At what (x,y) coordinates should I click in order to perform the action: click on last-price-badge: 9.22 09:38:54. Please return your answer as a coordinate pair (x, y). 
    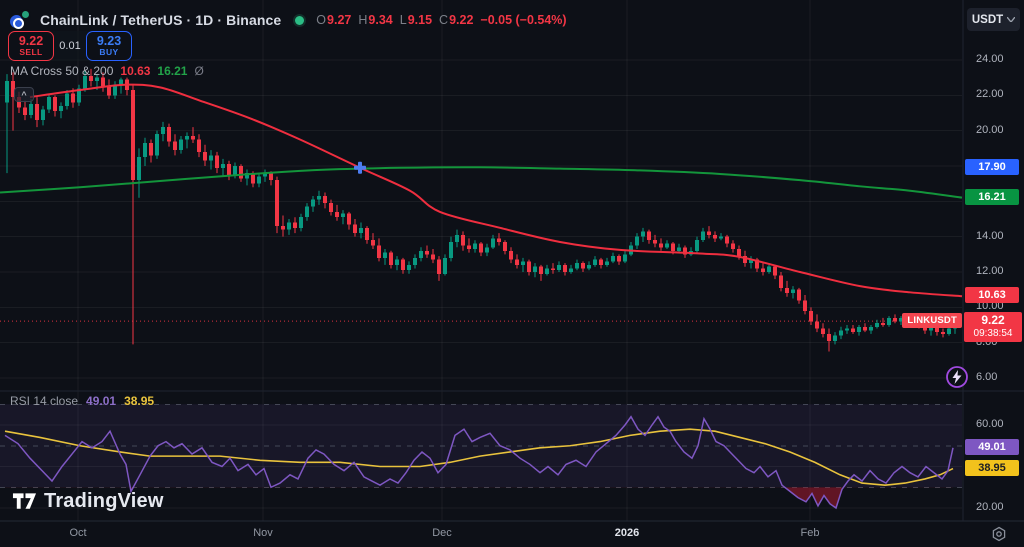
    Looking at the image, I should click on (993, 327).